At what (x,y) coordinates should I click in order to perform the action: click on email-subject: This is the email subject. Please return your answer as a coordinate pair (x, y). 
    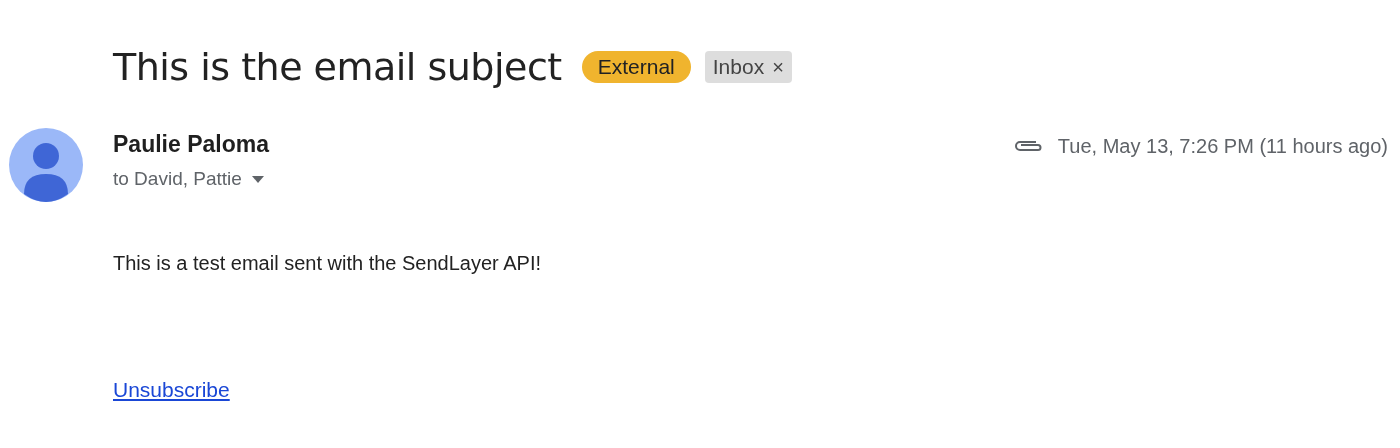
    Looking at the image, I should click on (337, 67).